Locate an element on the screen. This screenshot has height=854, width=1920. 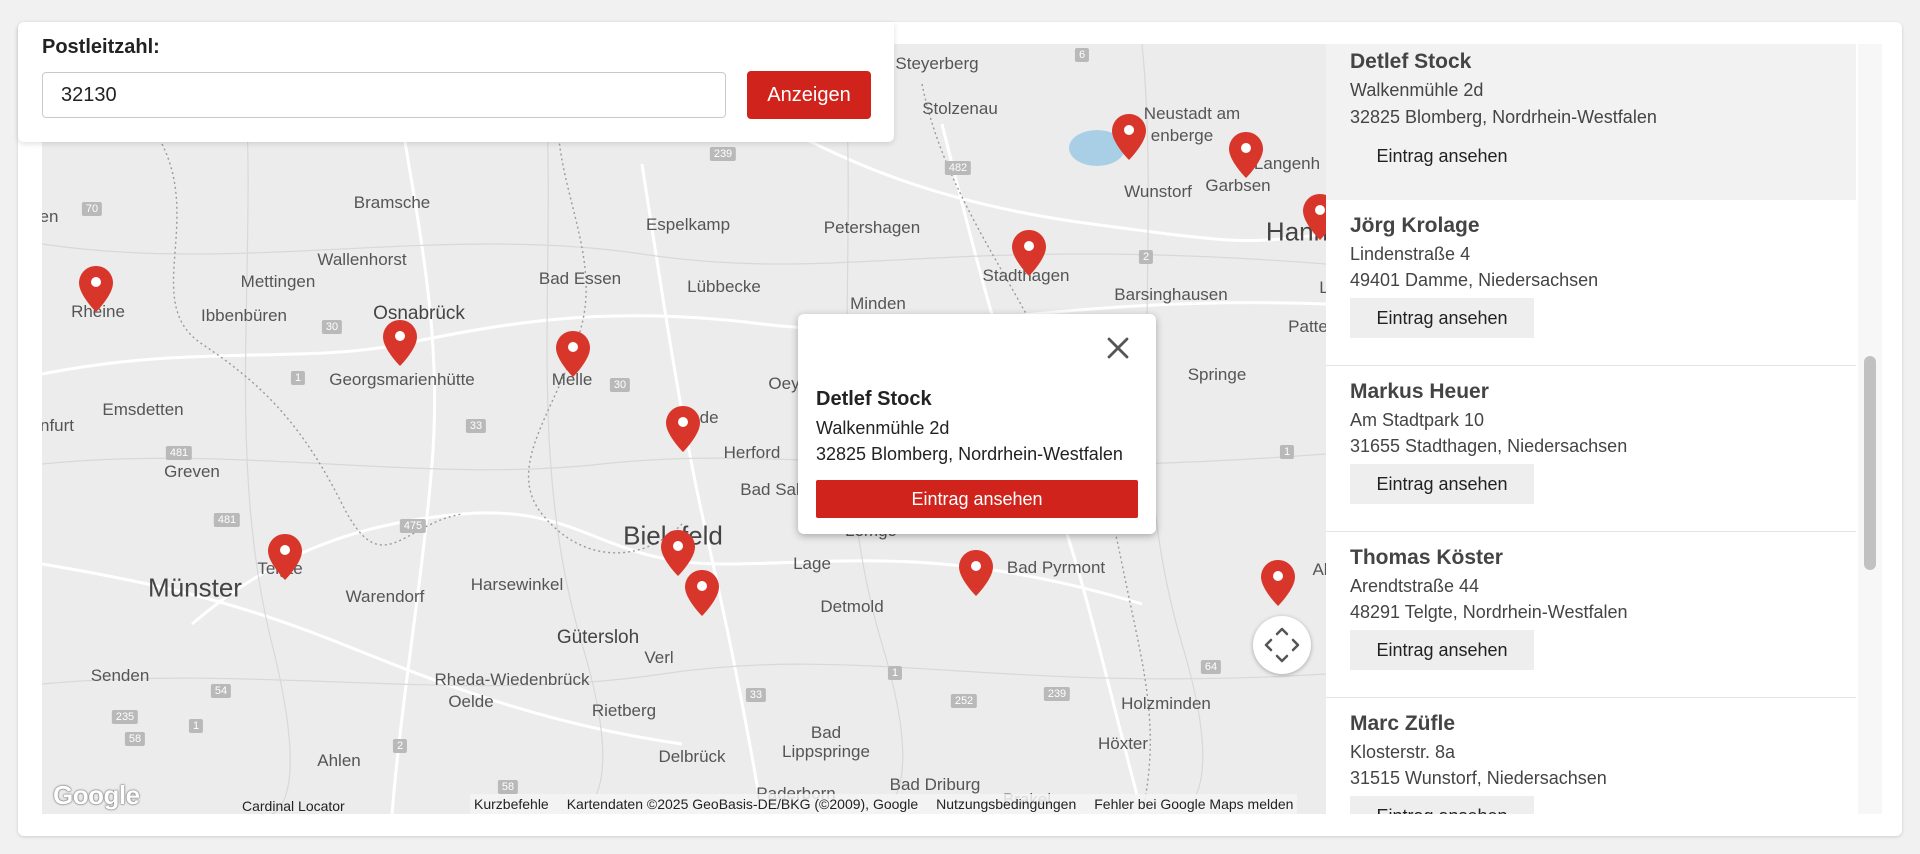
entry-city: 49401 Damme, Niedersachsen is located at coordinates (1474, 280).